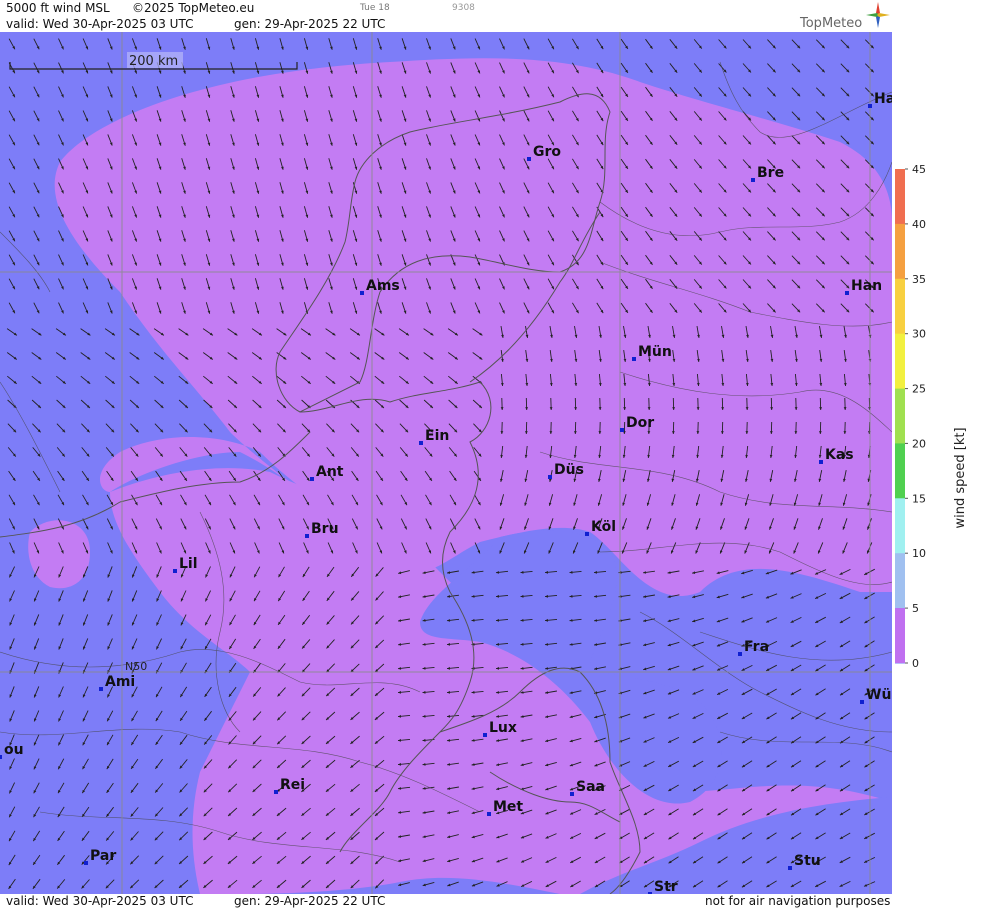 This screenshot has height=913, width=983. I want to click on generated-time: gen: 29-Apr-2025 22 UTC, so click(309, 24).